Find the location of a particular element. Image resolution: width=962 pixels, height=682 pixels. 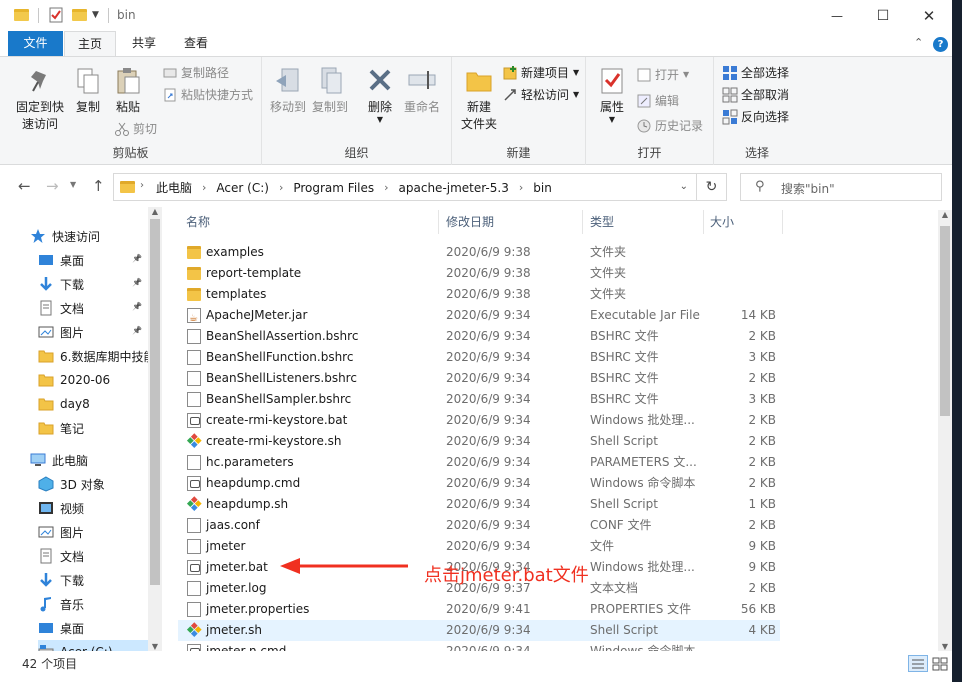

properties-button: 属性 ▼ is located at coordinates (612, 94).